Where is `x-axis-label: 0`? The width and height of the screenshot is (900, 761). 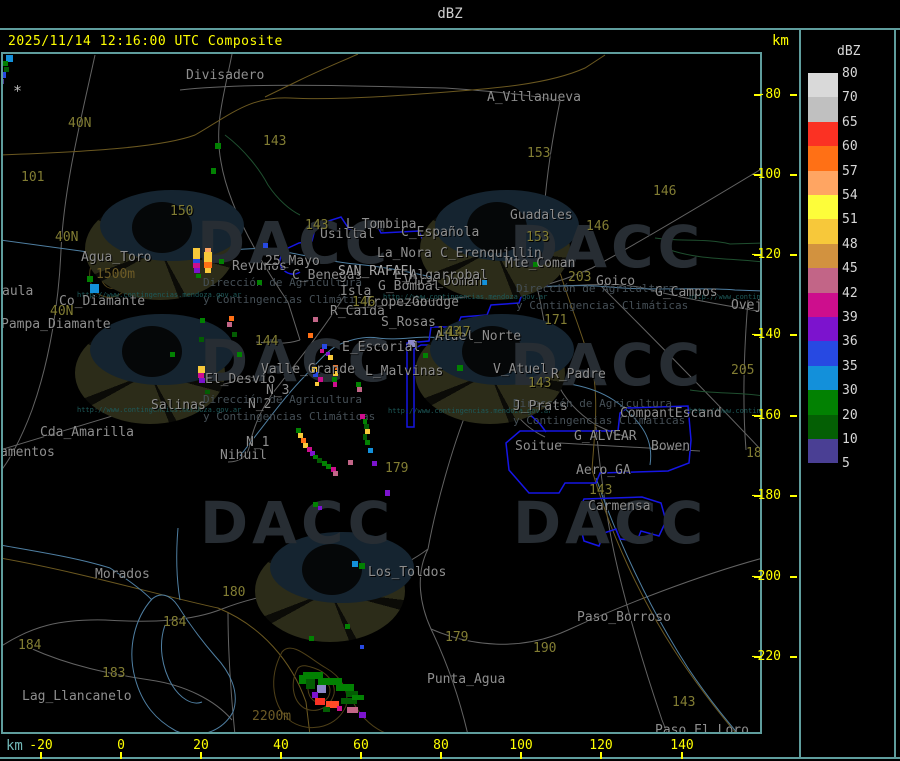
x-axis-label: 0 is located at coordinates (121, 745).